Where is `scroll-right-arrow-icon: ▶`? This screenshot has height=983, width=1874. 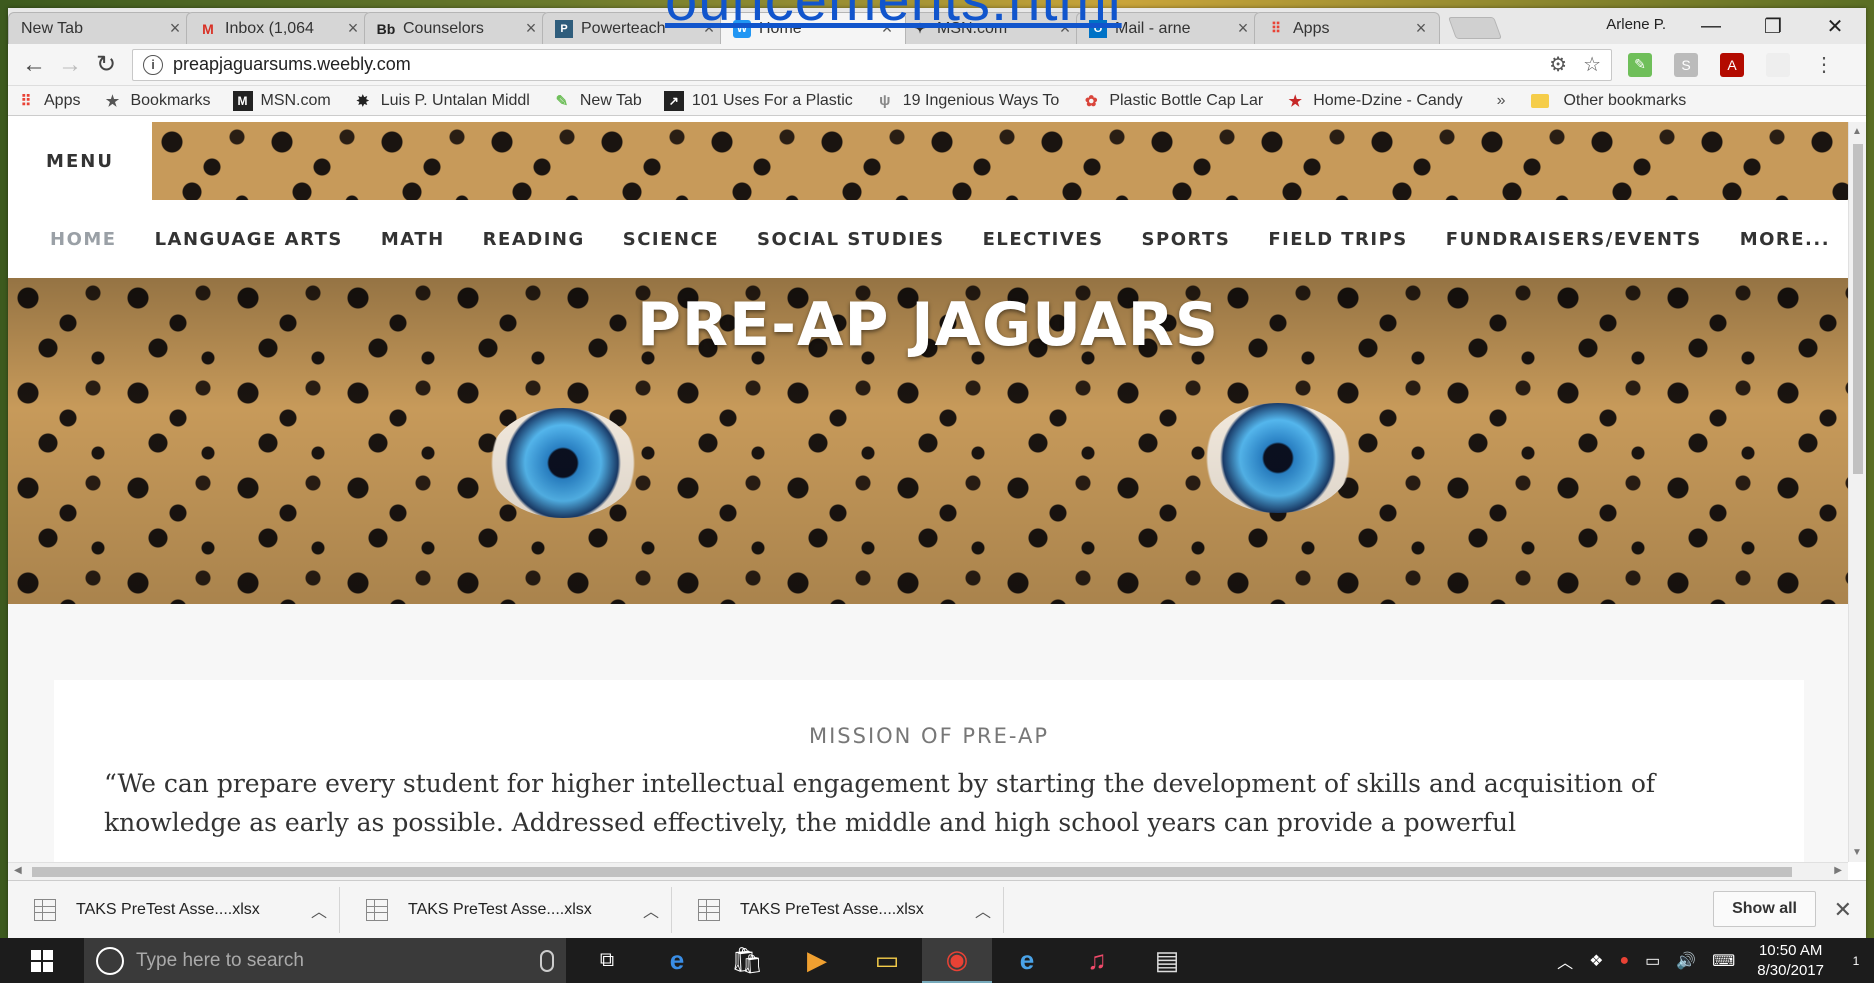 scroll-right-arrow-icon: ▶ is located at coordinates (1838, 870).